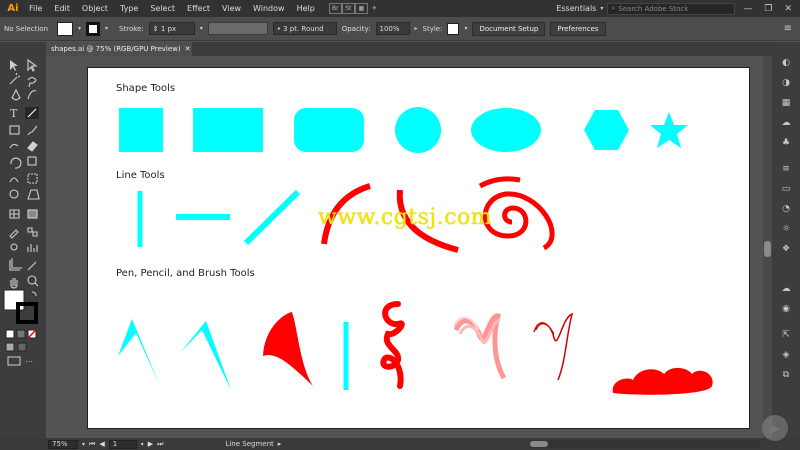  I want to click on appearance-icon: ☼, so click(786, 229).